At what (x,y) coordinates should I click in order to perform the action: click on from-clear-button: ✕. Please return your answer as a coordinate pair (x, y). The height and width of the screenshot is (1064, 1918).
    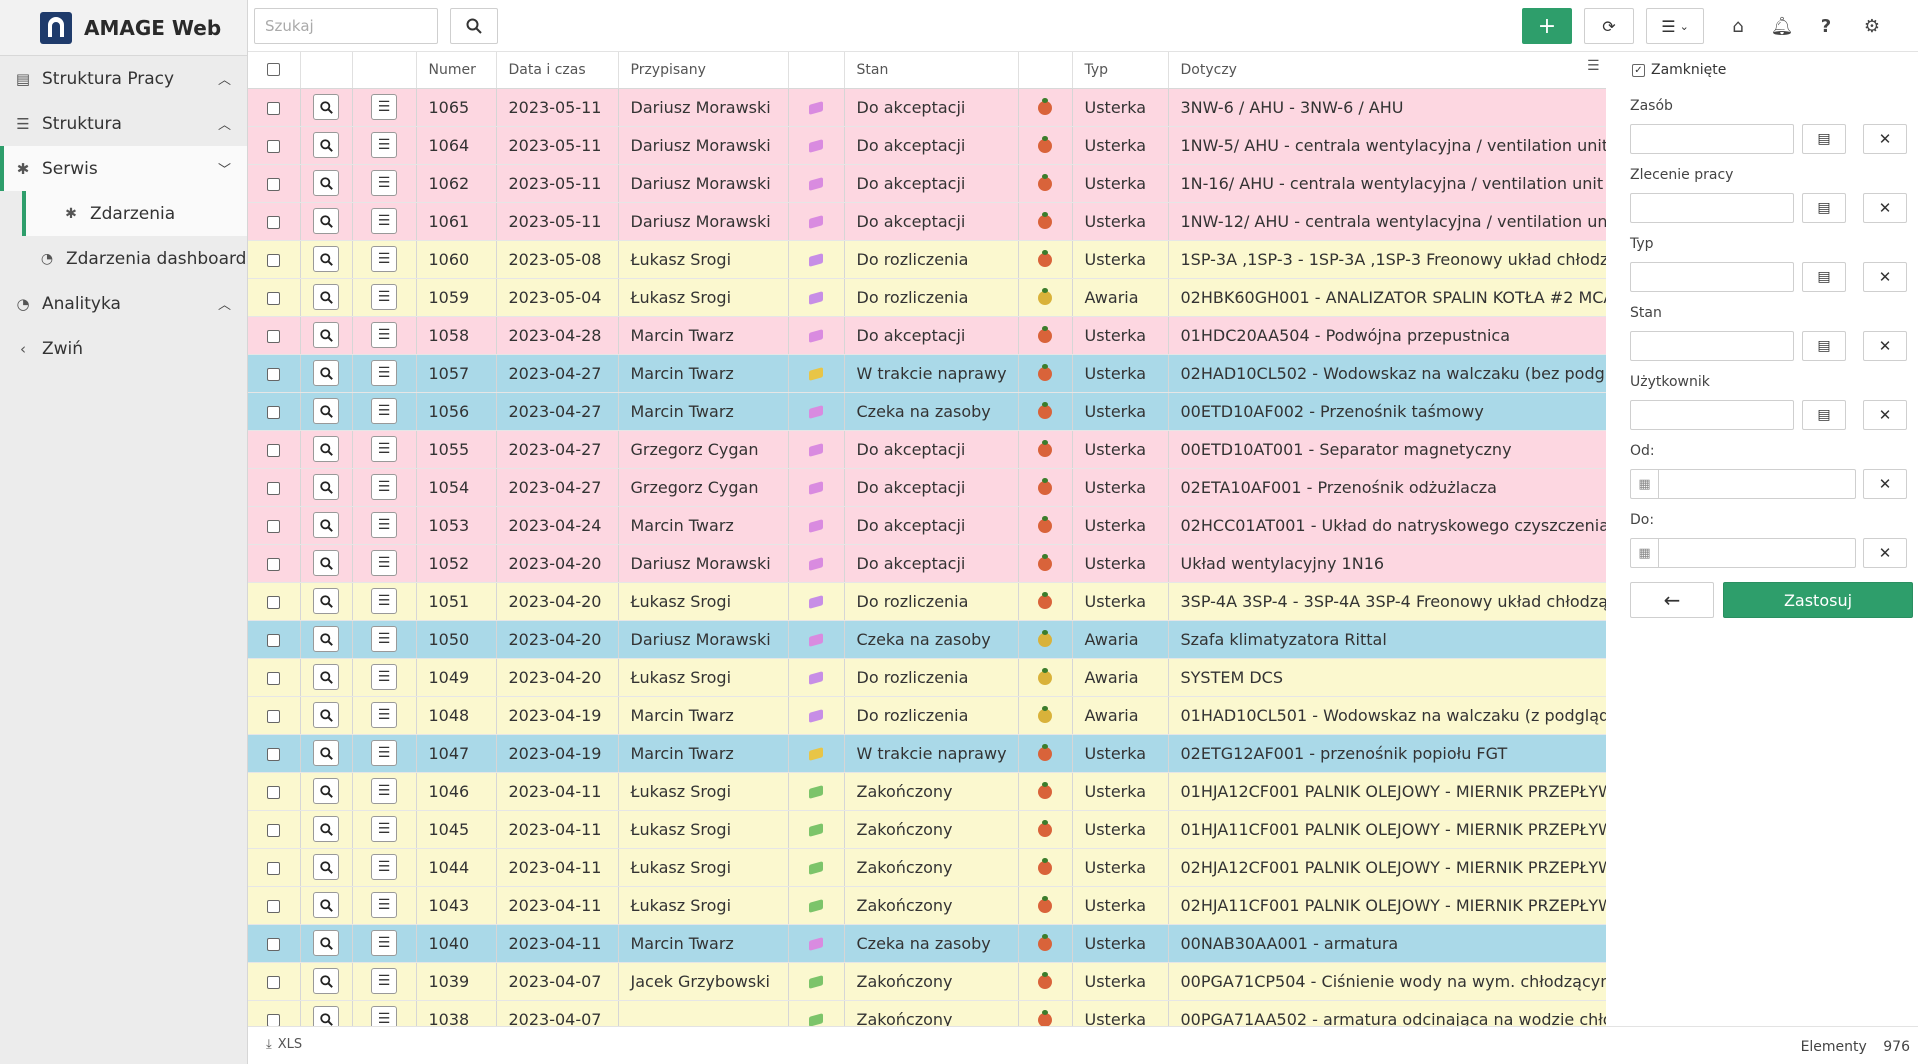
    Looking at the image, I should click on (1885, 484).